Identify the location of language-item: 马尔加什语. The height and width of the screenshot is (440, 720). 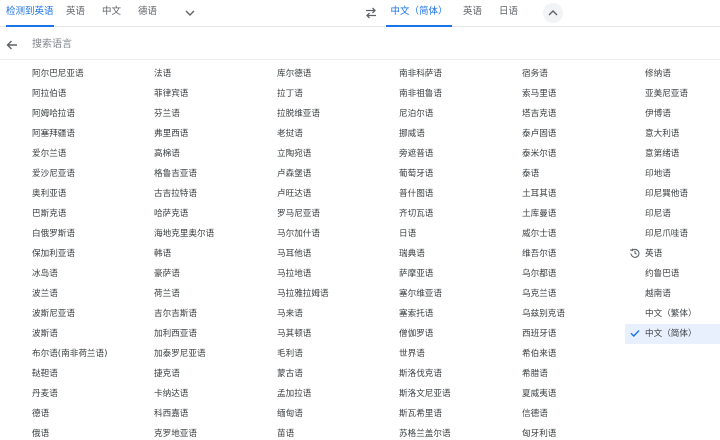
(338, 234).